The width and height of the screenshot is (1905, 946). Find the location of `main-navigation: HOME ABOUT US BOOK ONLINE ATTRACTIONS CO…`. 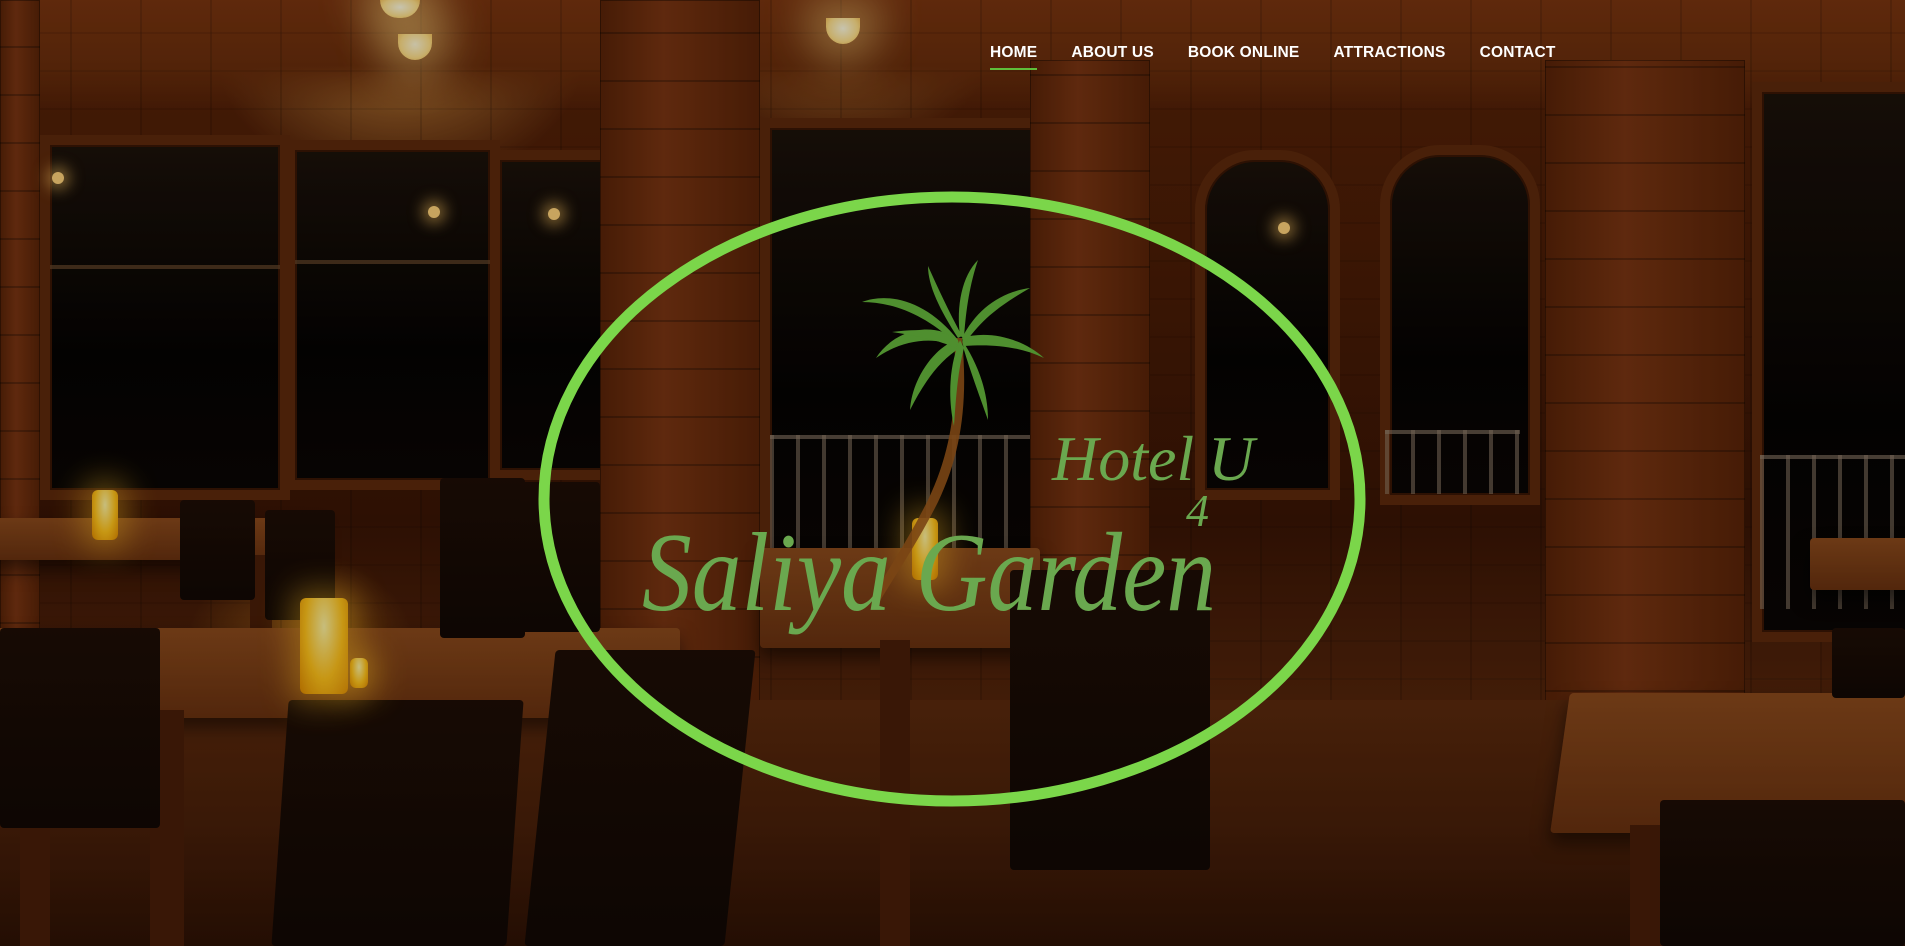

main-navigation: HOME ABOUT US BOOK ONLINE ATTRACTIONS CO… is located at coordinates (1273, 57).